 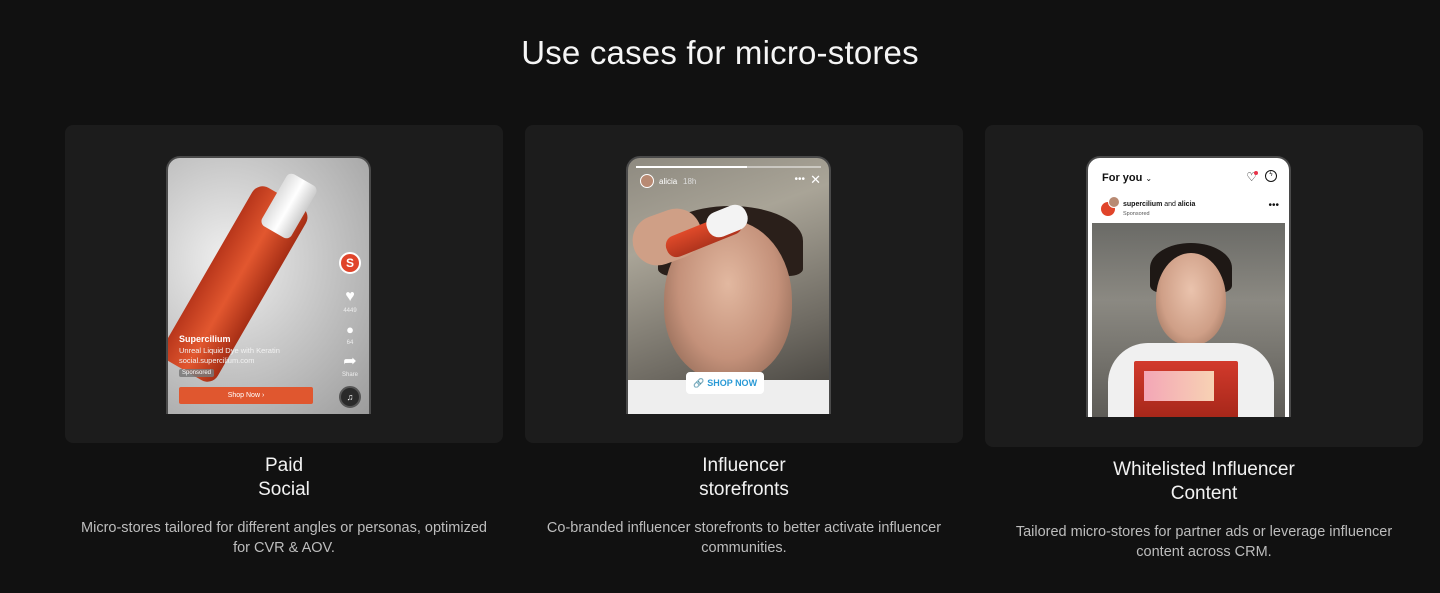 I want to click on heart-icon: ♥, so click(x=350, y=297).